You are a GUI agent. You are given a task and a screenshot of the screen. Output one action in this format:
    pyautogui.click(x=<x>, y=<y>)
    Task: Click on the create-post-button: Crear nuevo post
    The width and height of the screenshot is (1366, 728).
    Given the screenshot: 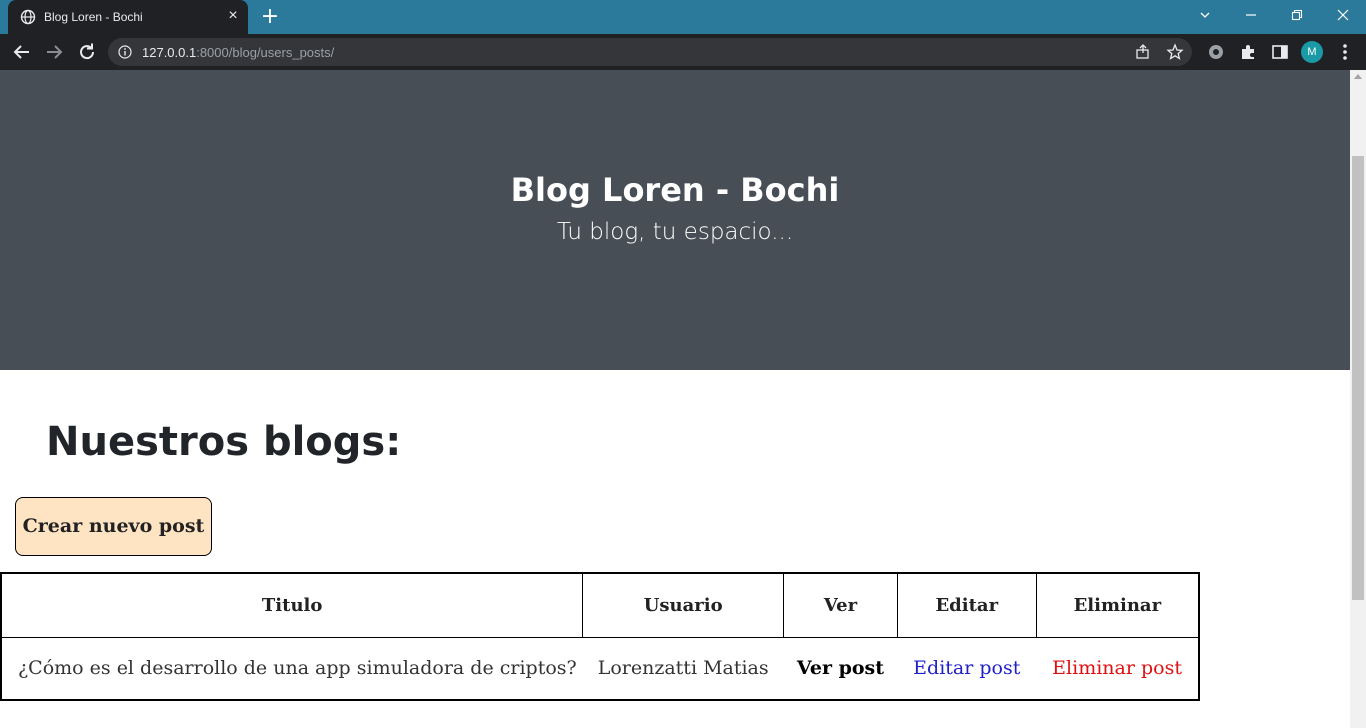 What is the action you would take?
    pyautogui.click(x=113, y=526)
    